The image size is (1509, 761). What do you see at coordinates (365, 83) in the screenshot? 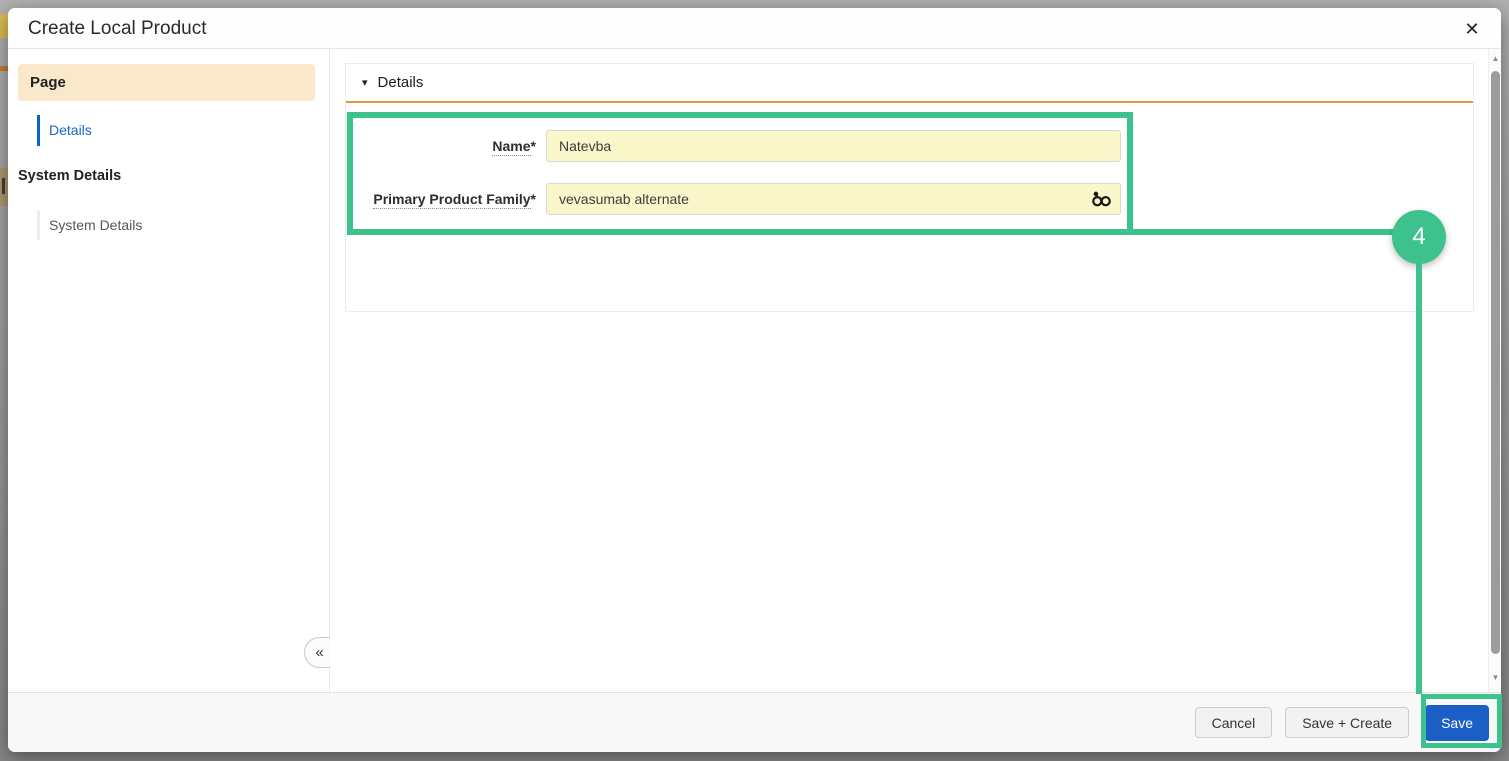
I see `chevron-down-icon: ▾` at bounding box center [365, 83].